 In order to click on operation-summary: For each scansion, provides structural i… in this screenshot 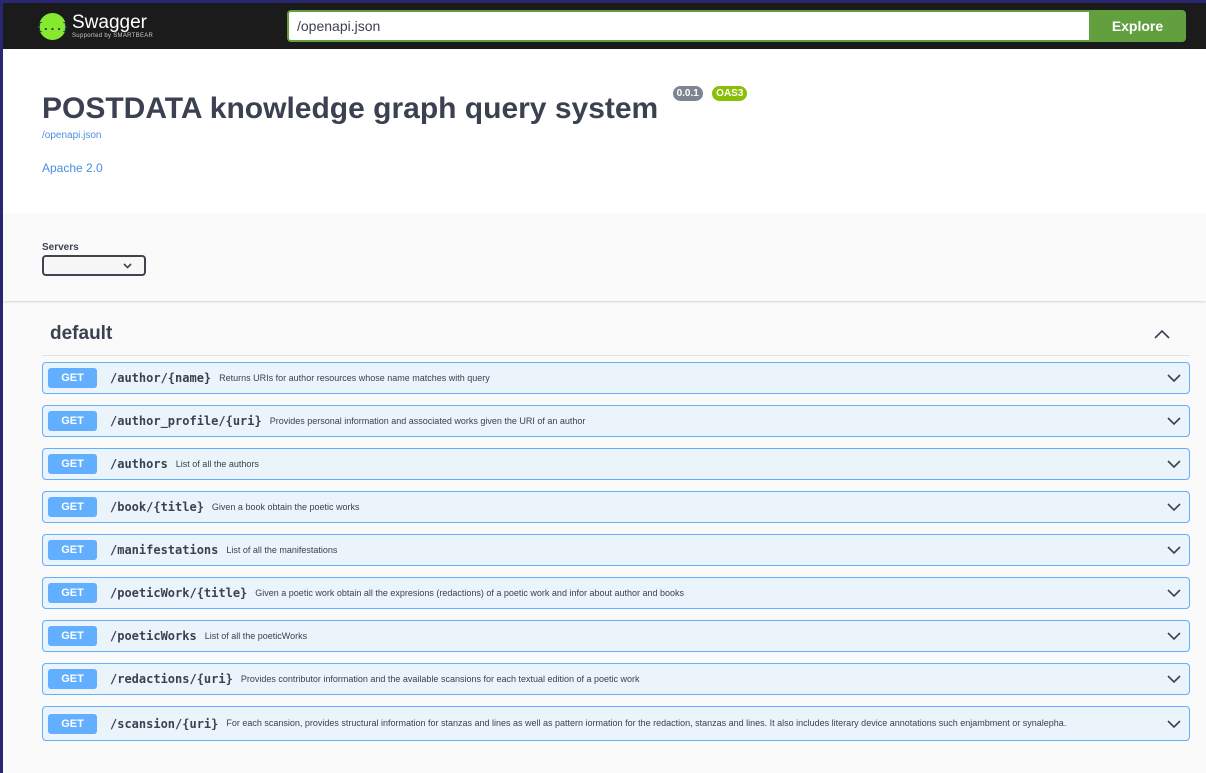, I will do `click(646, 723)`.